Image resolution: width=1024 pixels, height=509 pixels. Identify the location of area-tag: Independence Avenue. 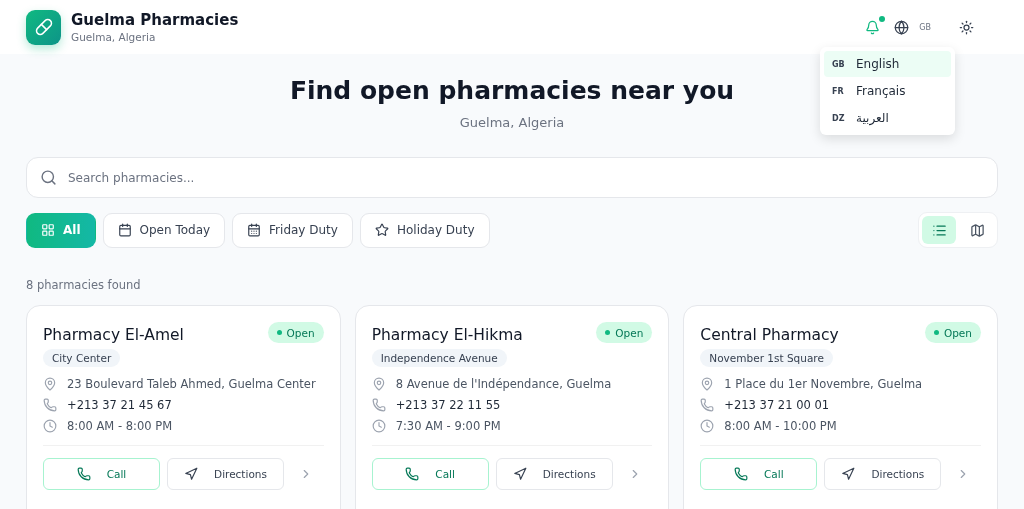
(439, 358).